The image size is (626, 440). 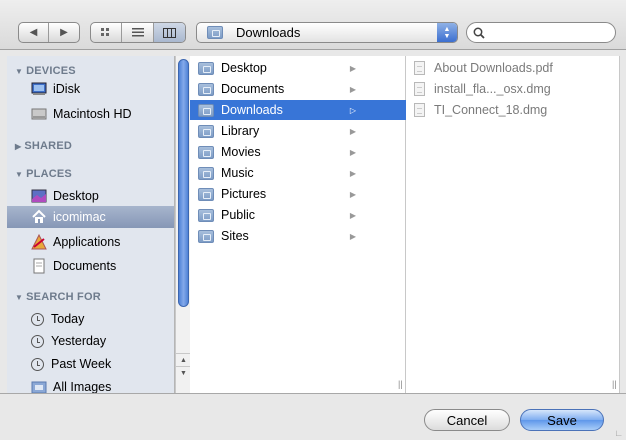 I want to click on columns-icon, so click(x=169, y=32).